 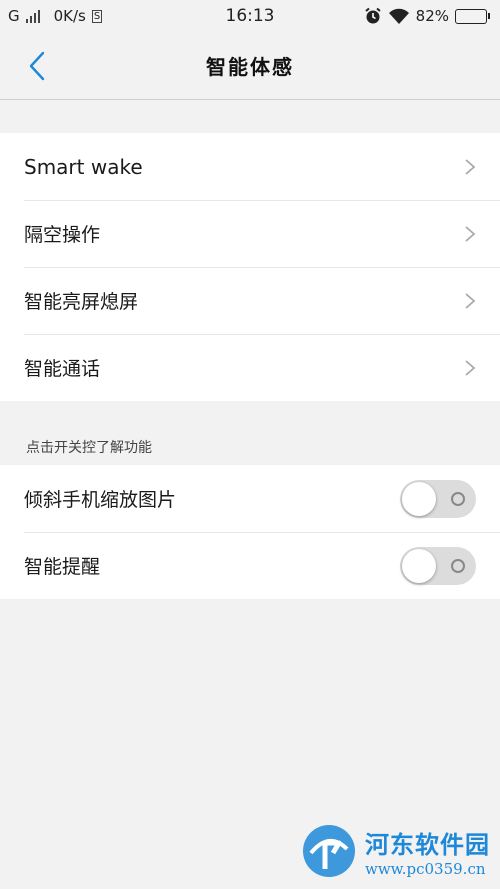 What do you see at coordinates (62, 567) in the screenshot?
I see `toggle-label: 智能提醒` at bounding box center [62, 567].